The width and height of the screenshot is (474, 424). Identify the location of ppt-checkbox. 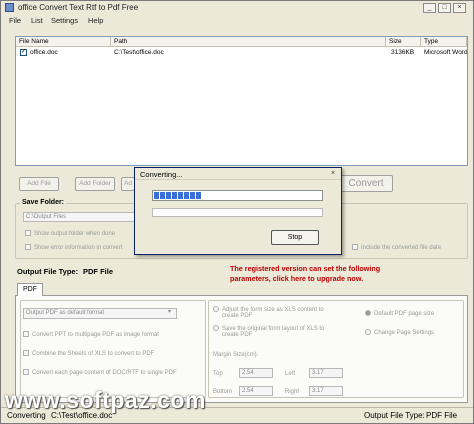
(26, 334).